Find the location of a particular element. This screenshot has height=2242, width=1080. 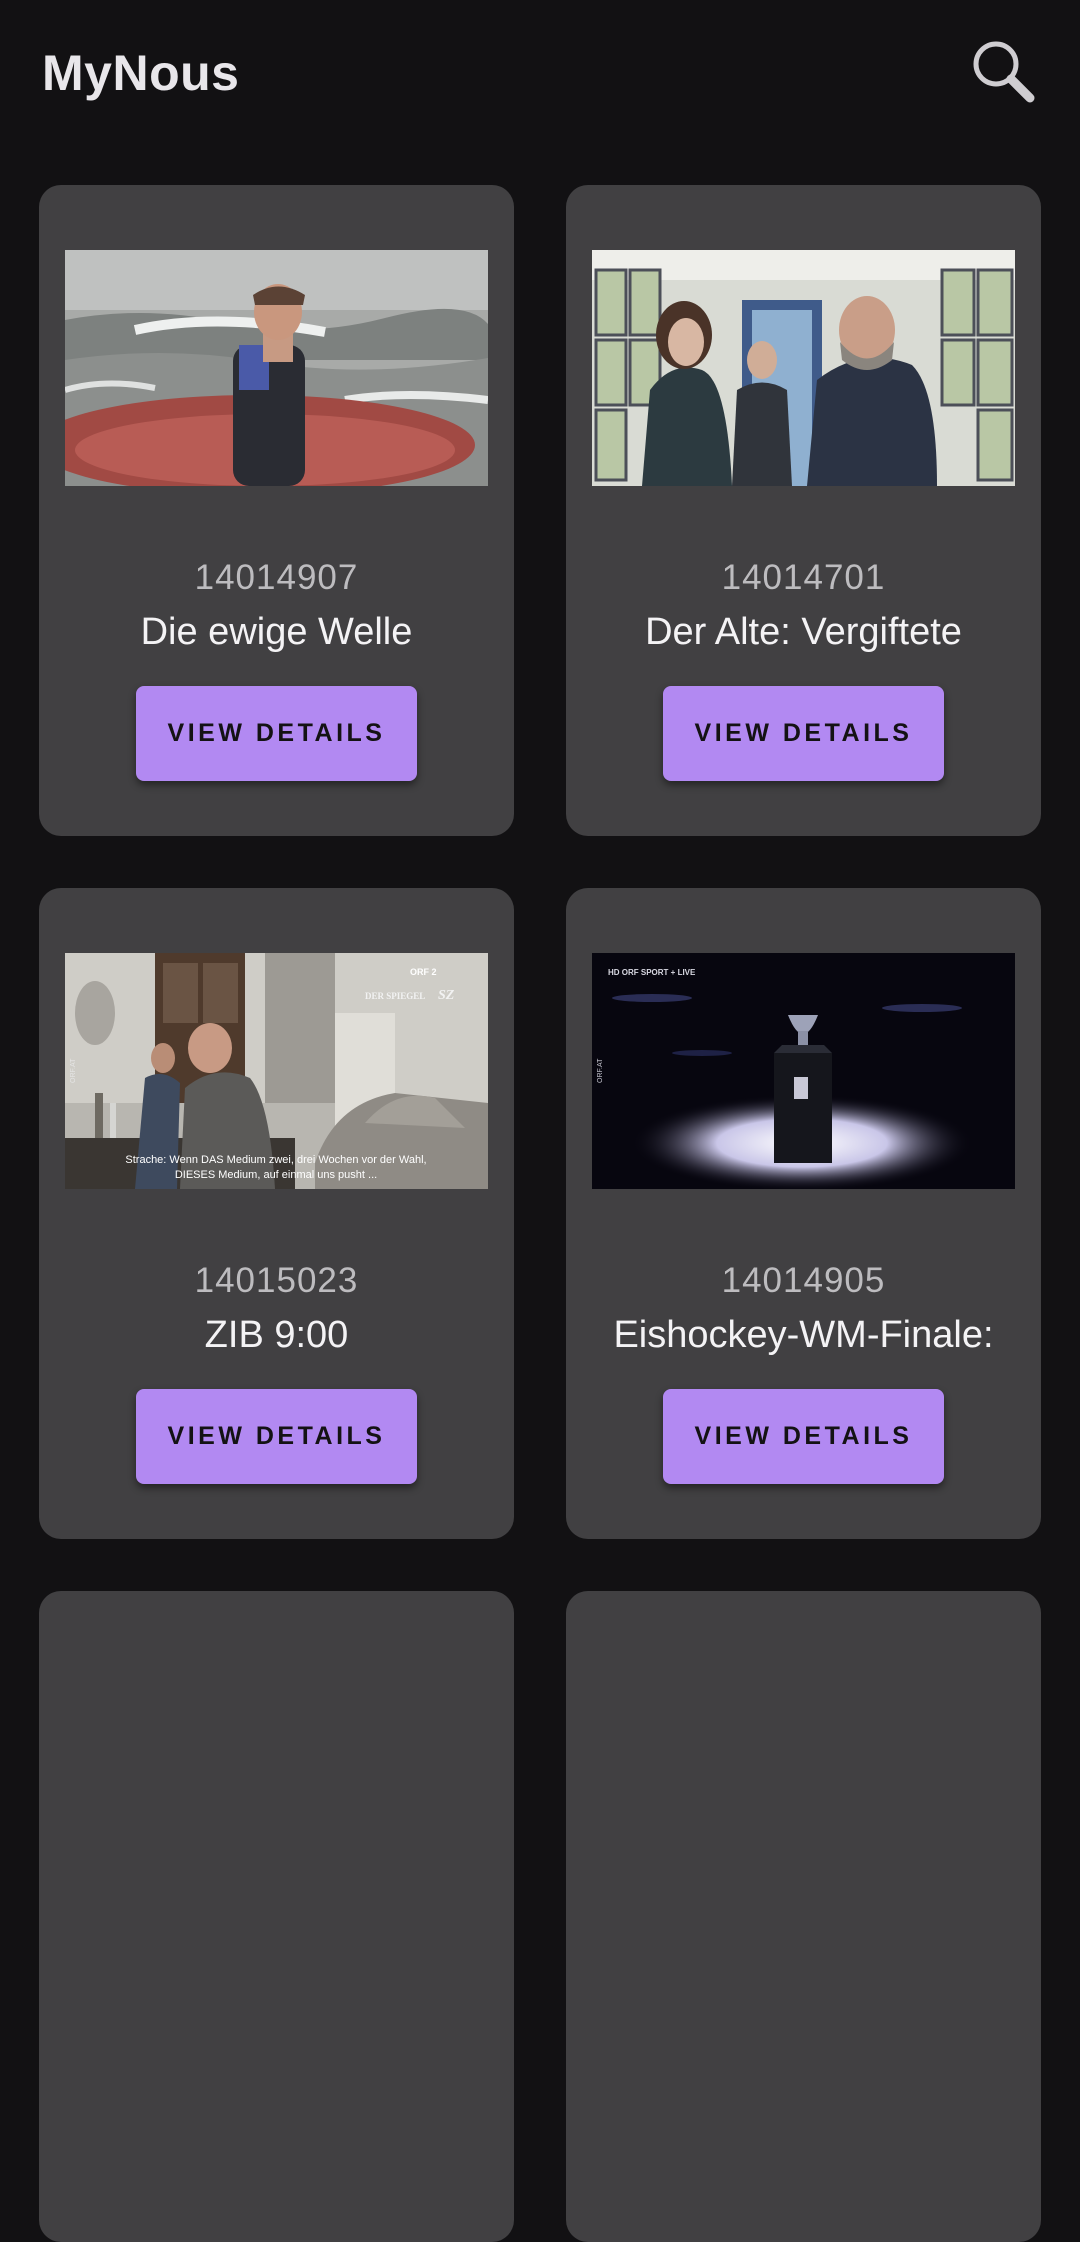

media-id: 14014701 is located at coordinates (803, 577).